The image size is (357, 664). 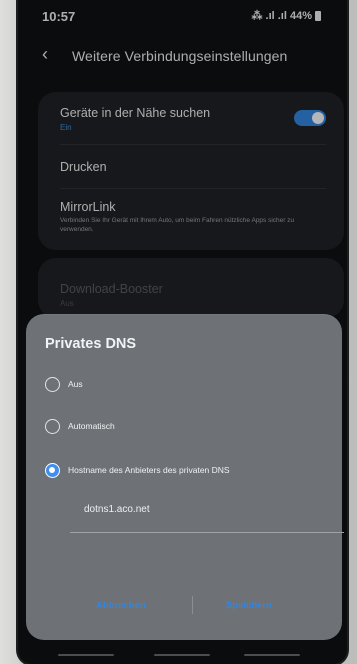 I want to click on hostname-input: dotns1.aco.net, so click(x=117, y=509).